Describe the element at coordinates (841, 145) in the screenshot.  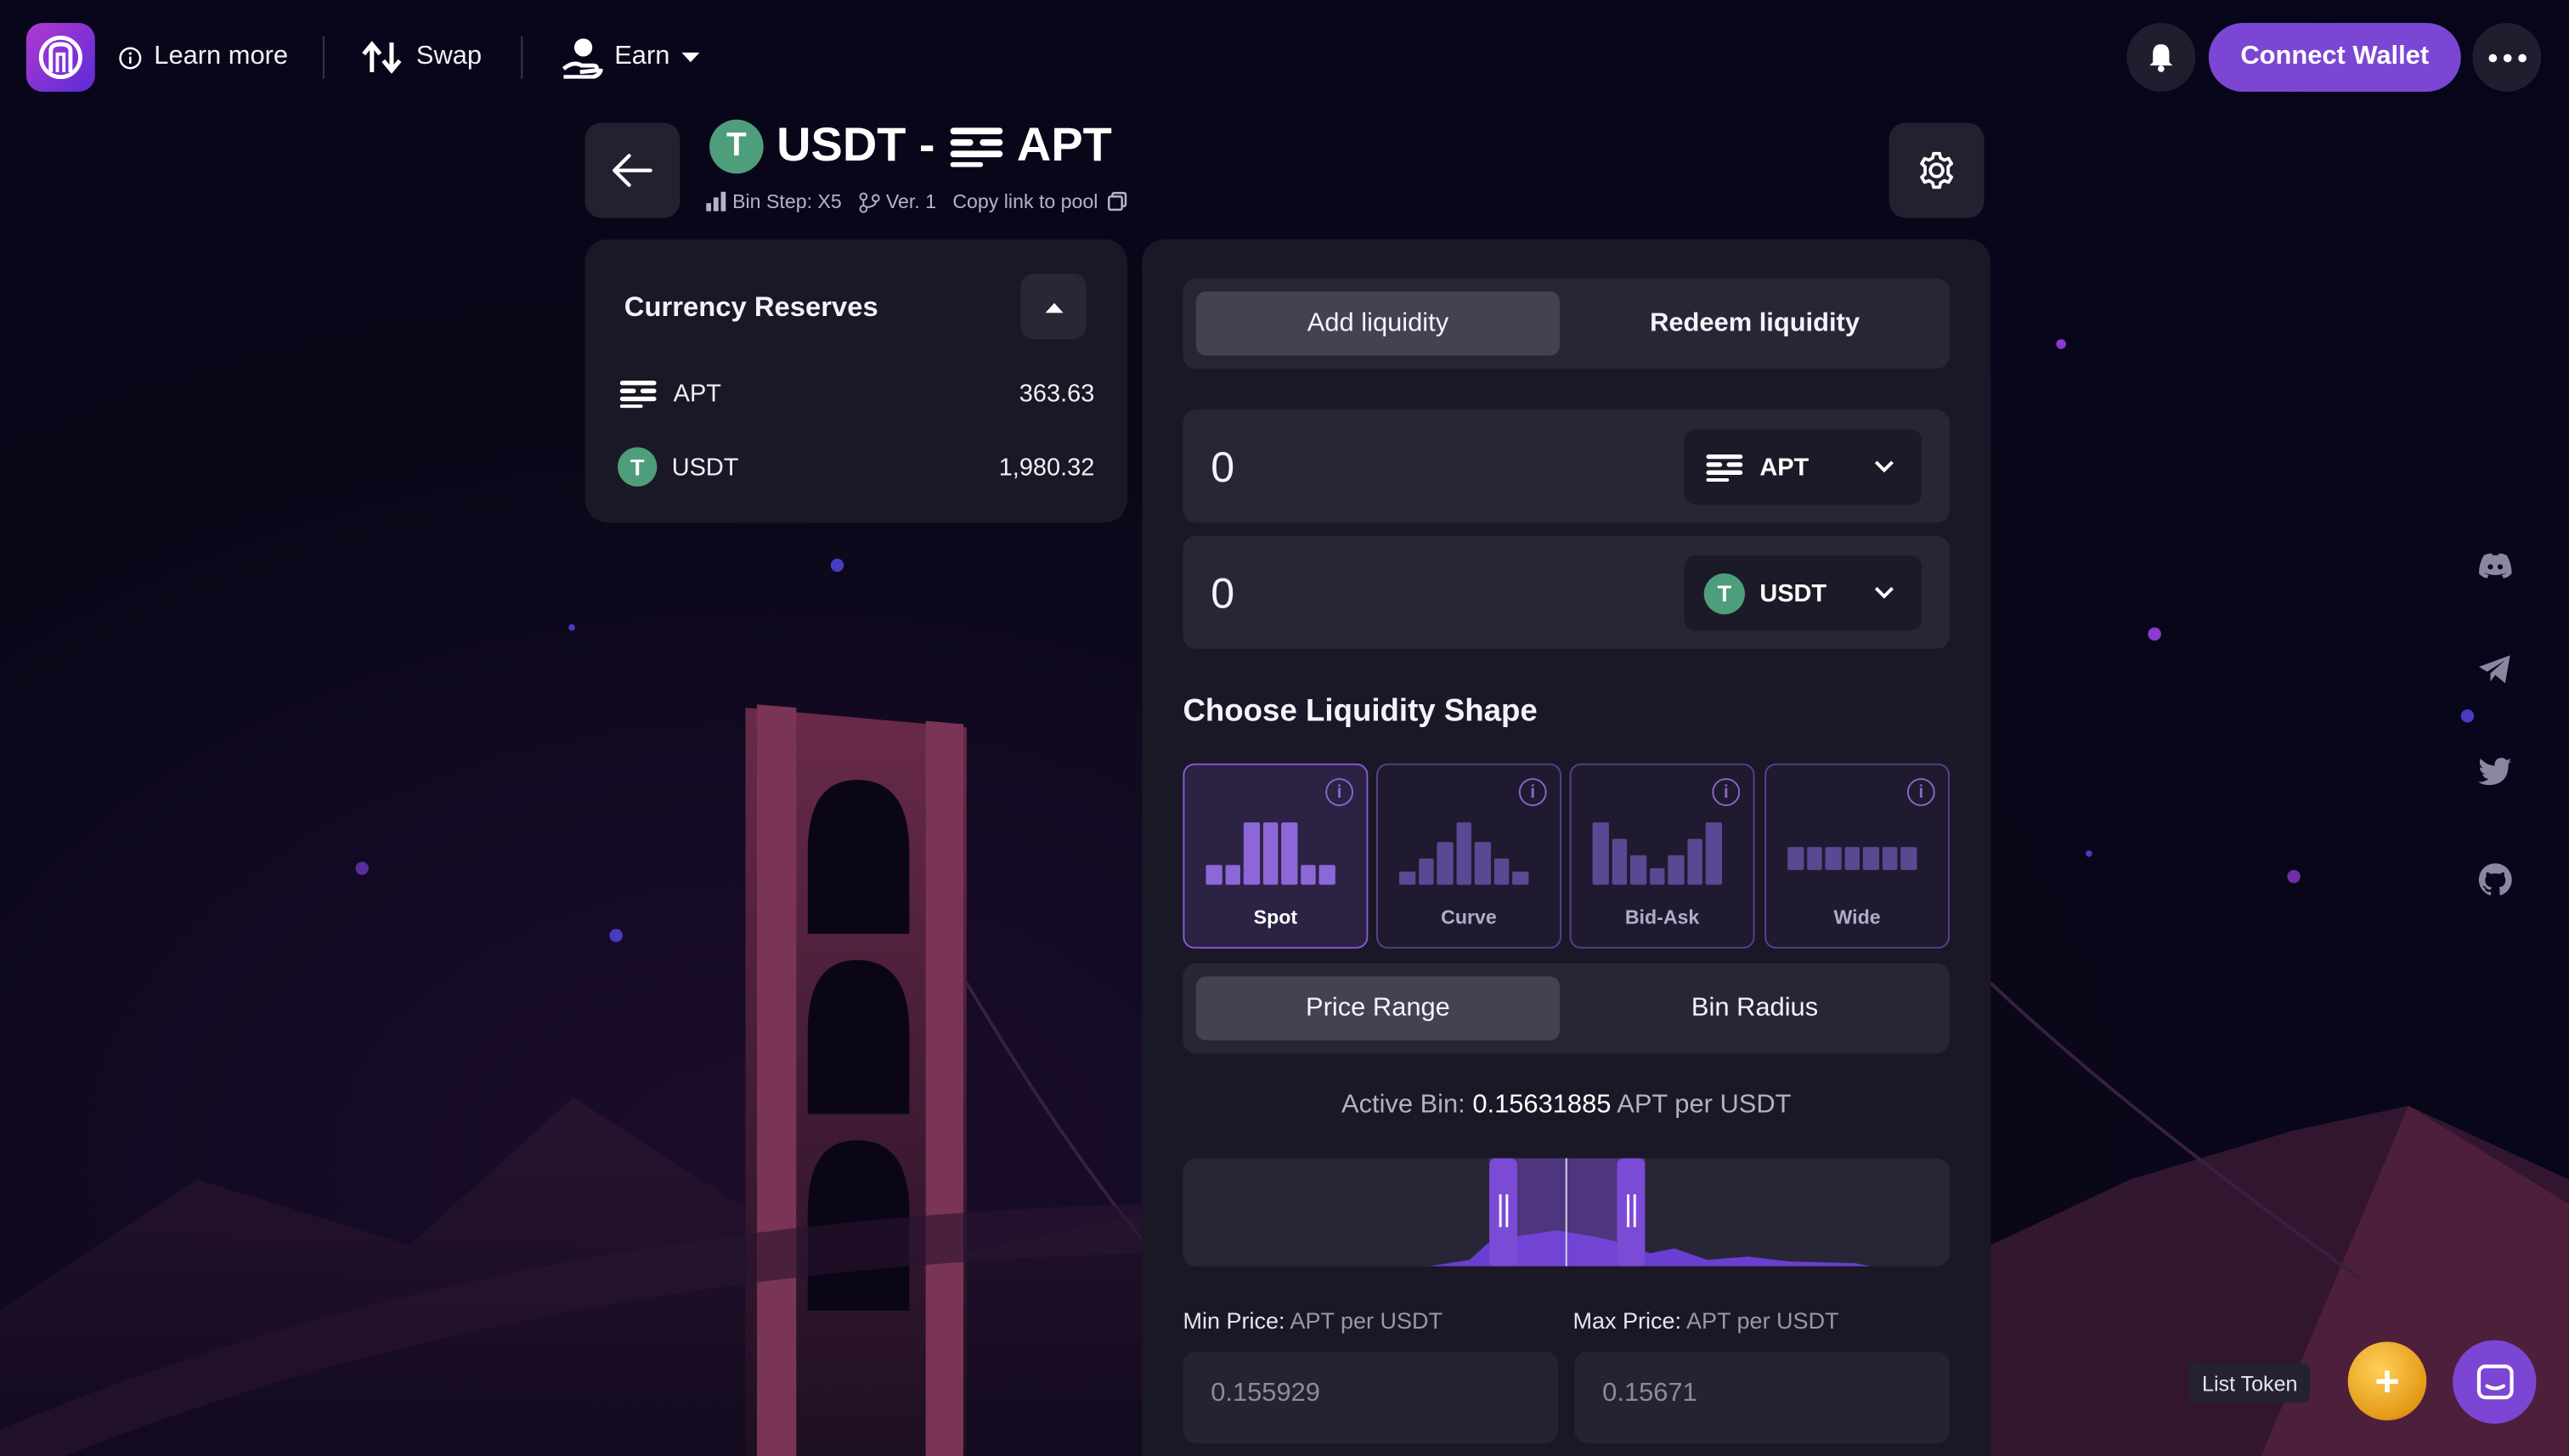
I see `token-a-symbol: USDT` at that location.